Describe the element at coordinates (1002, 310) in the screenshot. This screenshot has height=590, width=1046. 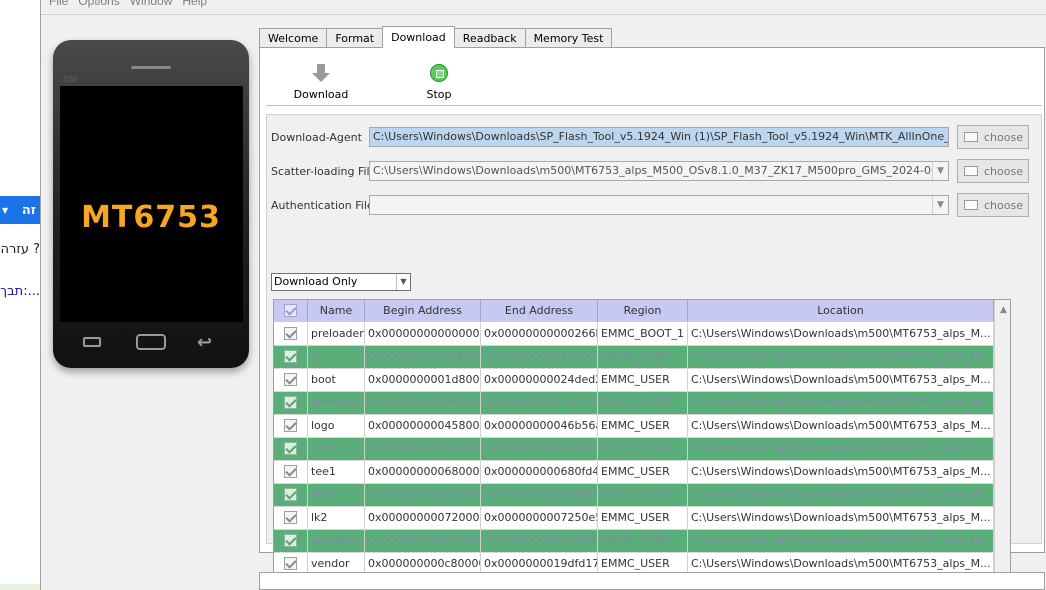
I see `scroll-up-icon: ▲` at that location.